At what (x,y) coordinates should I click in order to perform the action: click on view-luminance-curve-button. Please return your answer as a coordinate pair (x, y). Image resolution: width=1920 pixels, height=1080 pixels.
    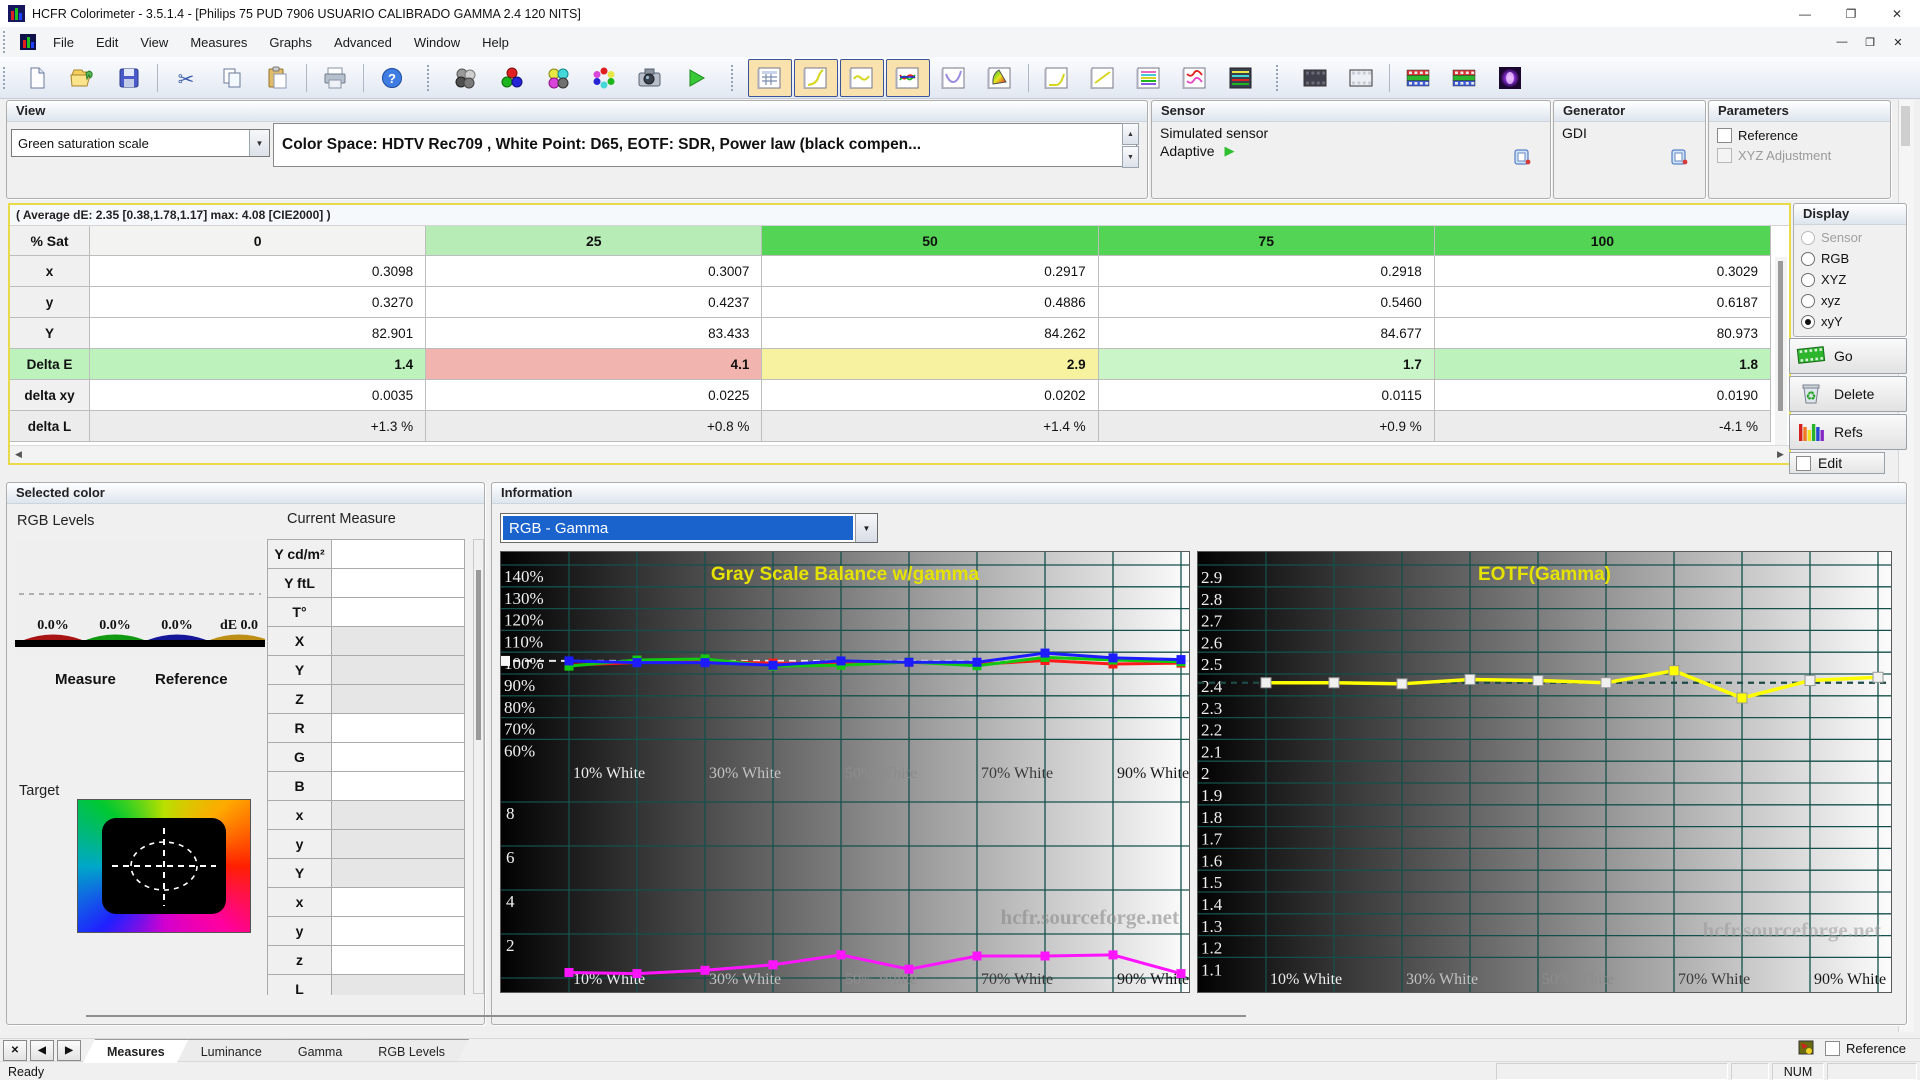
    Looking at the image, I should click on (954, 78).